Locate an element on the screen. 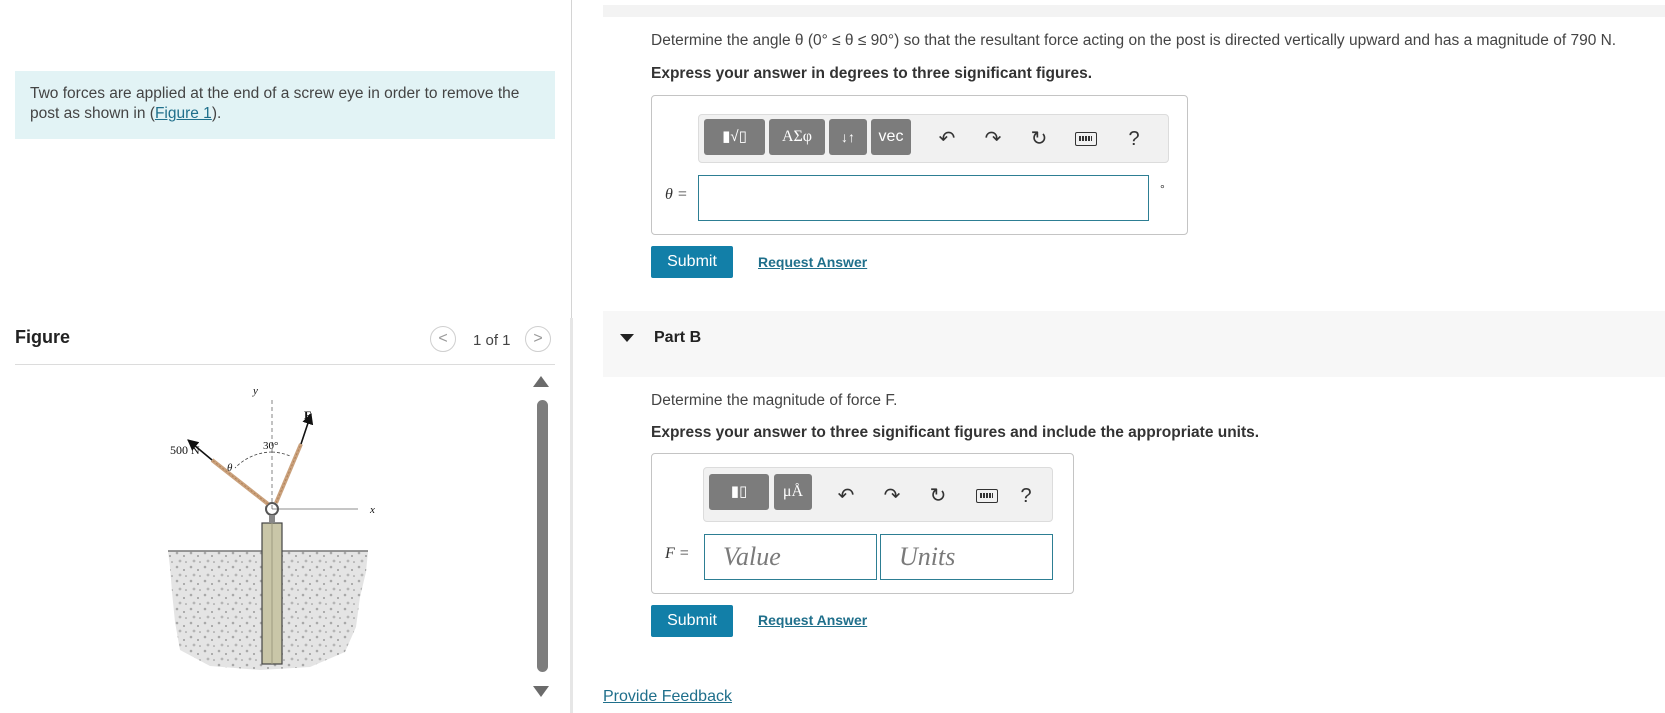  figure-divider is located at coordinates (285, 364).